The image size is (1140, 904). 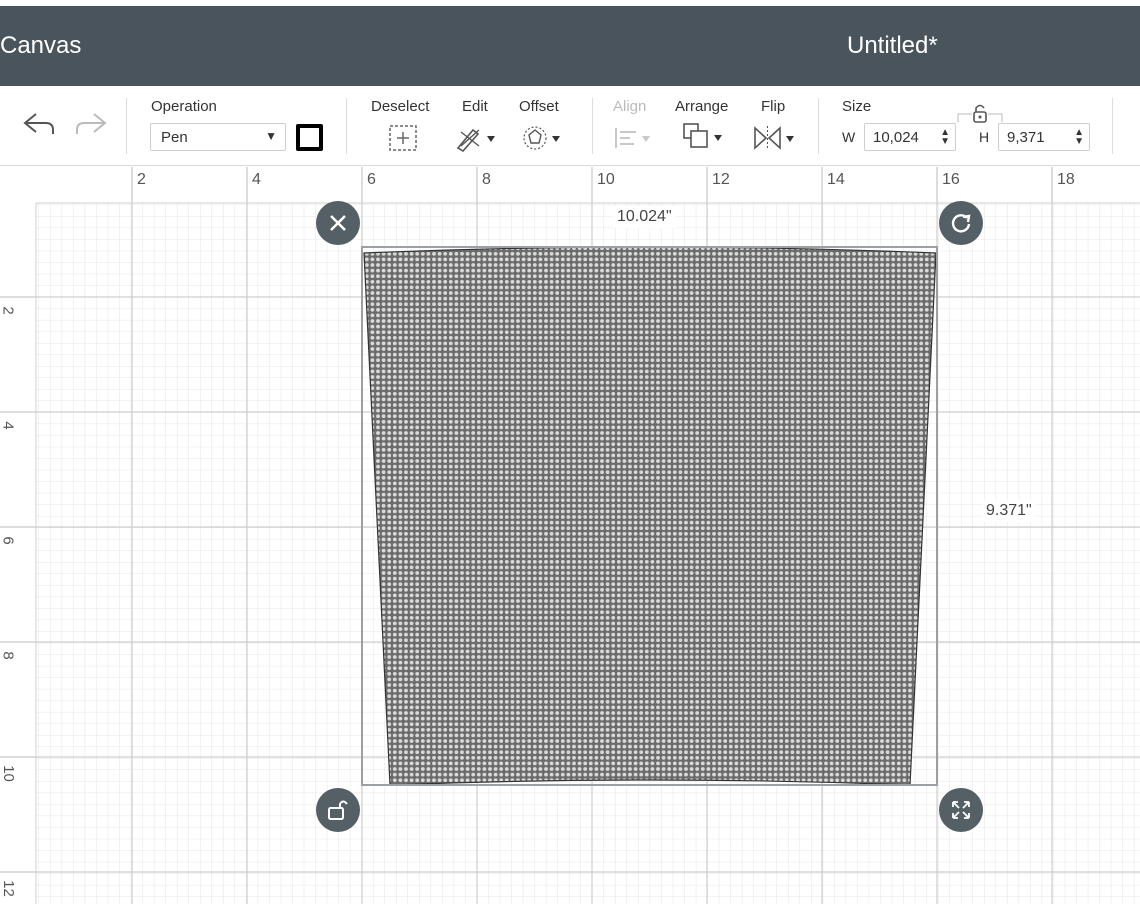 I want to click on ruler-label-left: 10, so click(x=8, y=773).